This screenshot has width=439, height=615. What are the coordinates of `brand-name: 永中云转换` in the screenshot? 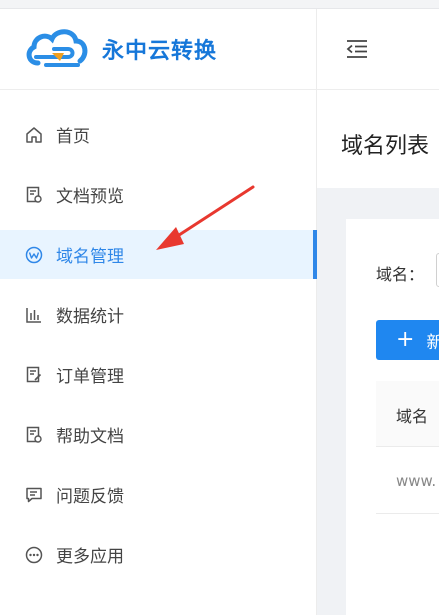 It's located at (160, 51).